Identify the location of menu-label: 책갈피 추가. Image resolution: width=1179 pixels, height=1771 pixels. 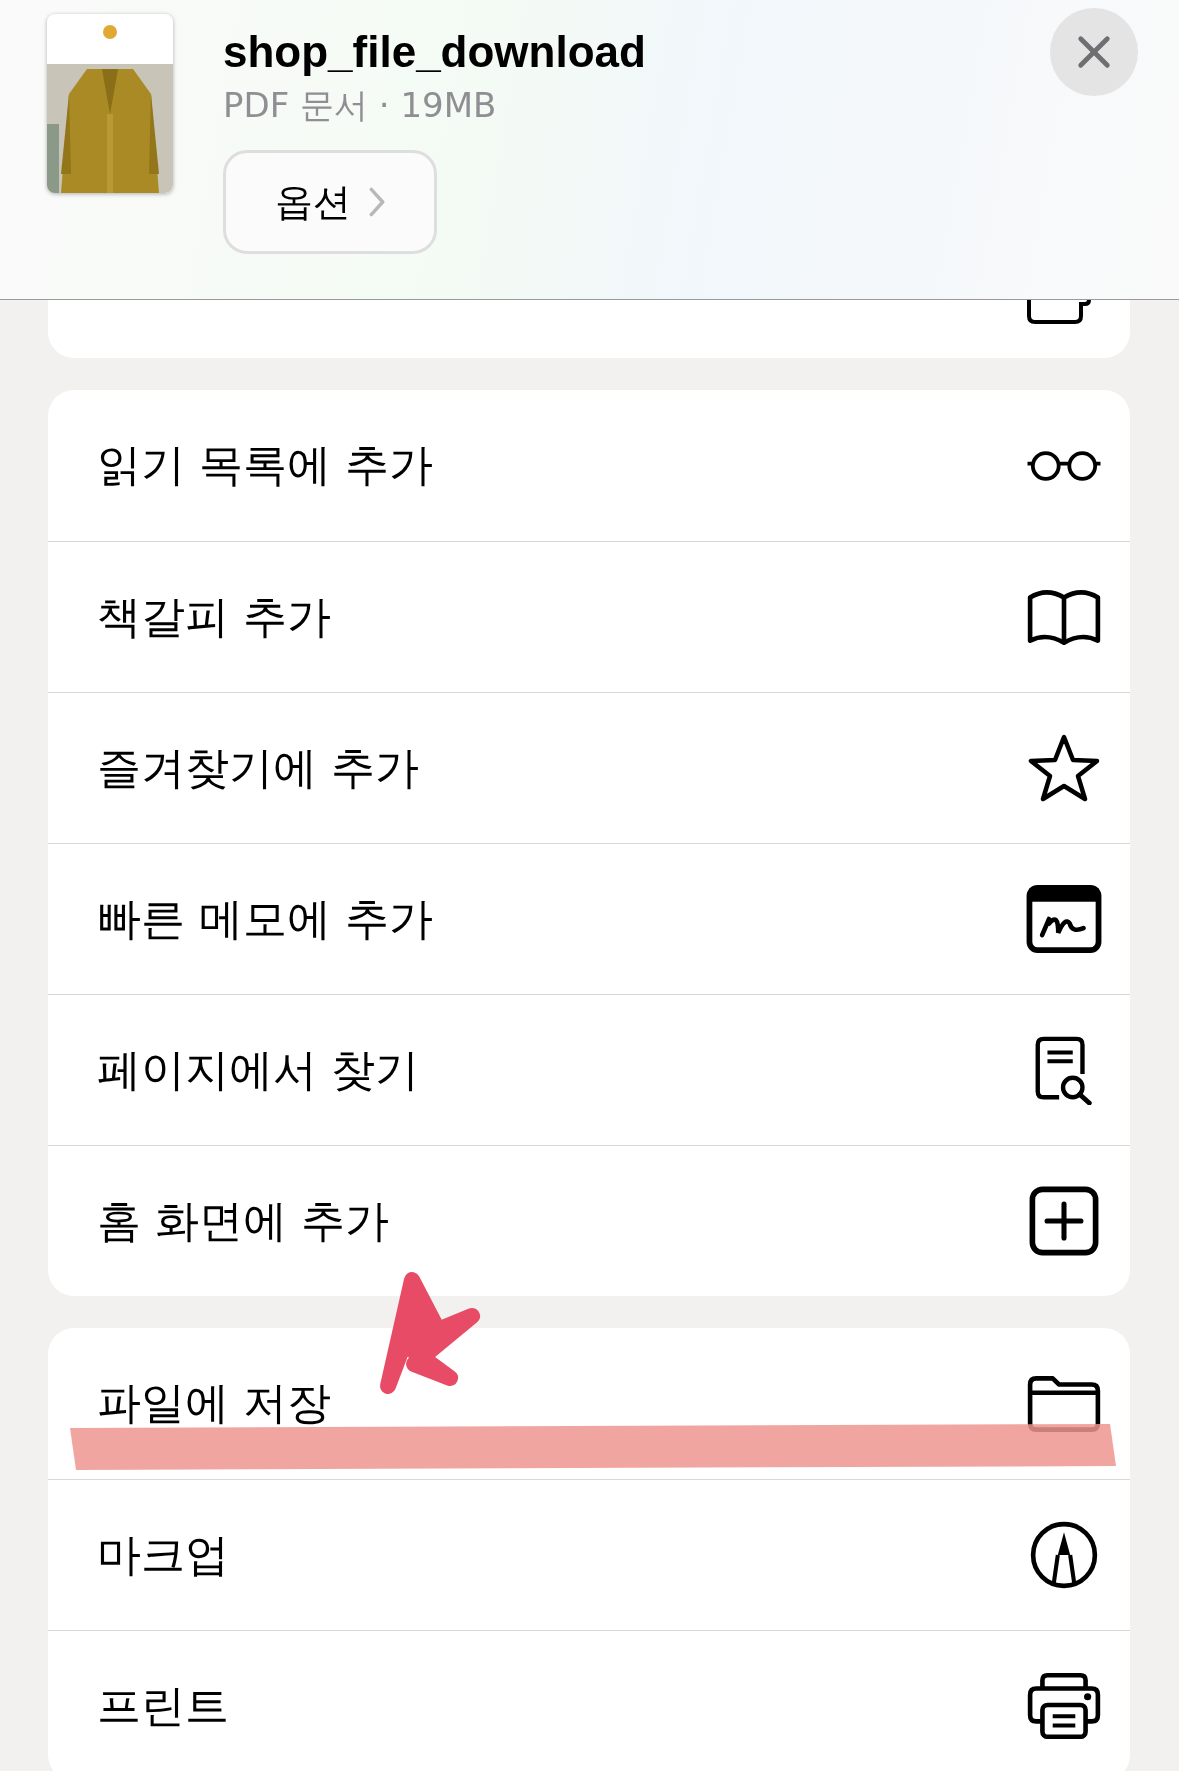
(214, 616).